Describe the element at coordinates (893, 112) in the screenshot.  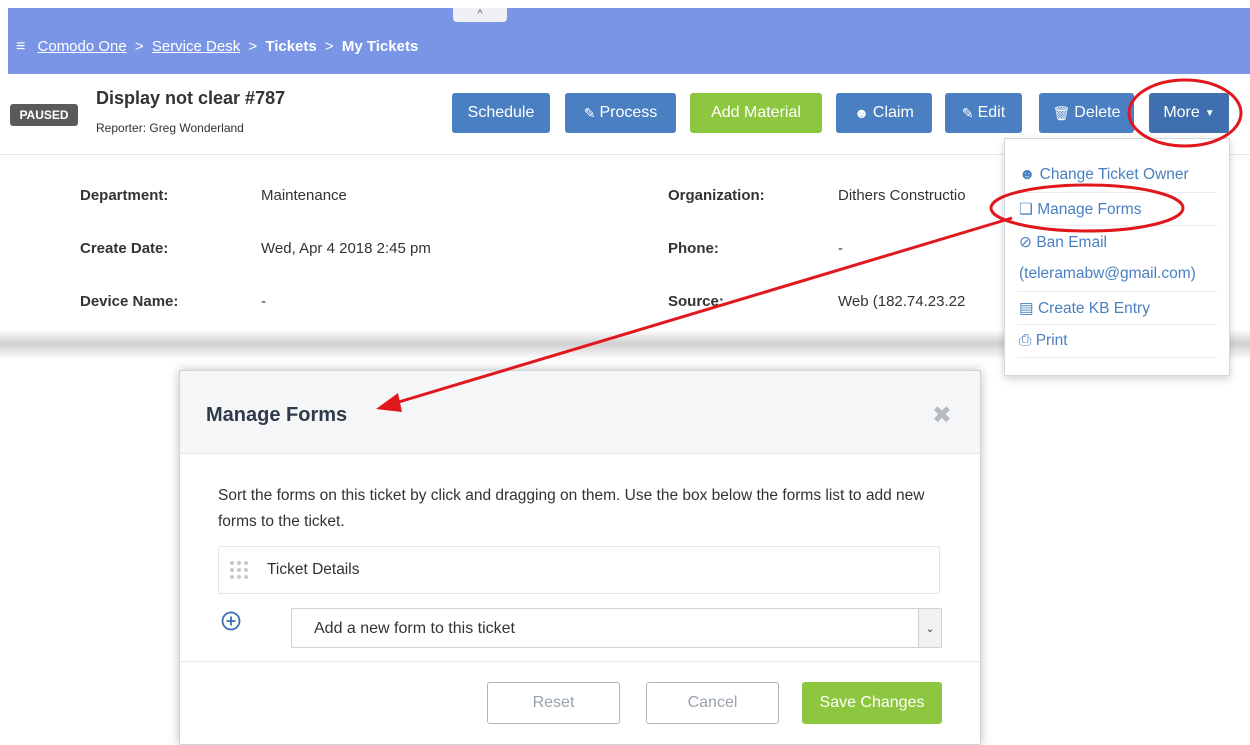
I see `claim-button-label: Claim` at that location.